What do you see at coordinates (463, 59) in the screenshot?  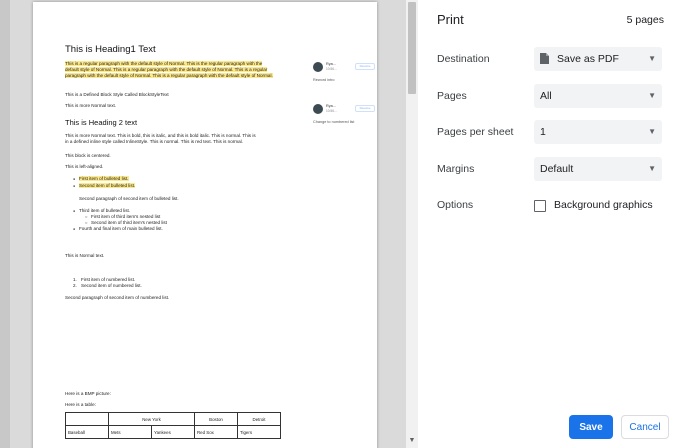 I see `destination-label: Destination` at bounding box center [463, 59].